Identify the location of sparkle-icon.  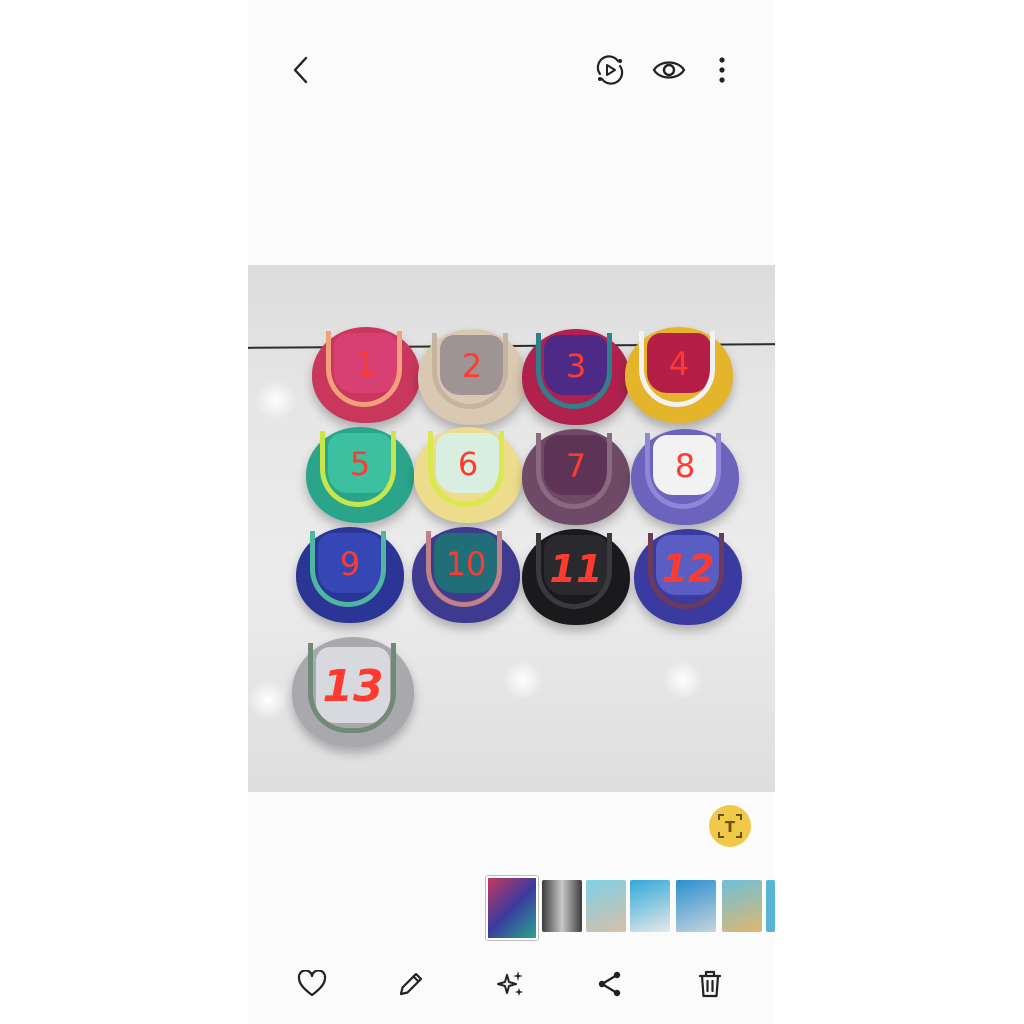
(511, 984).